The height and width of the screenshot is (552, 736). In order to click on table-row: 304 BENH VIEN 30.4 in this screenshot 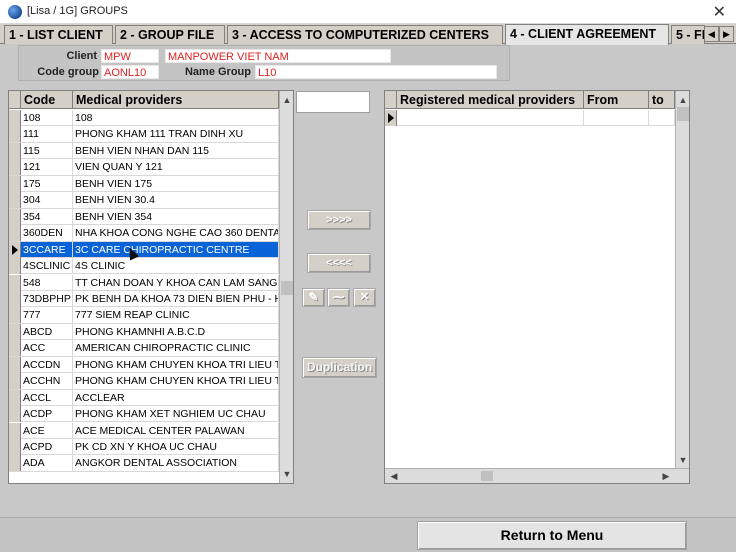, I will do `click(144, 200)`.